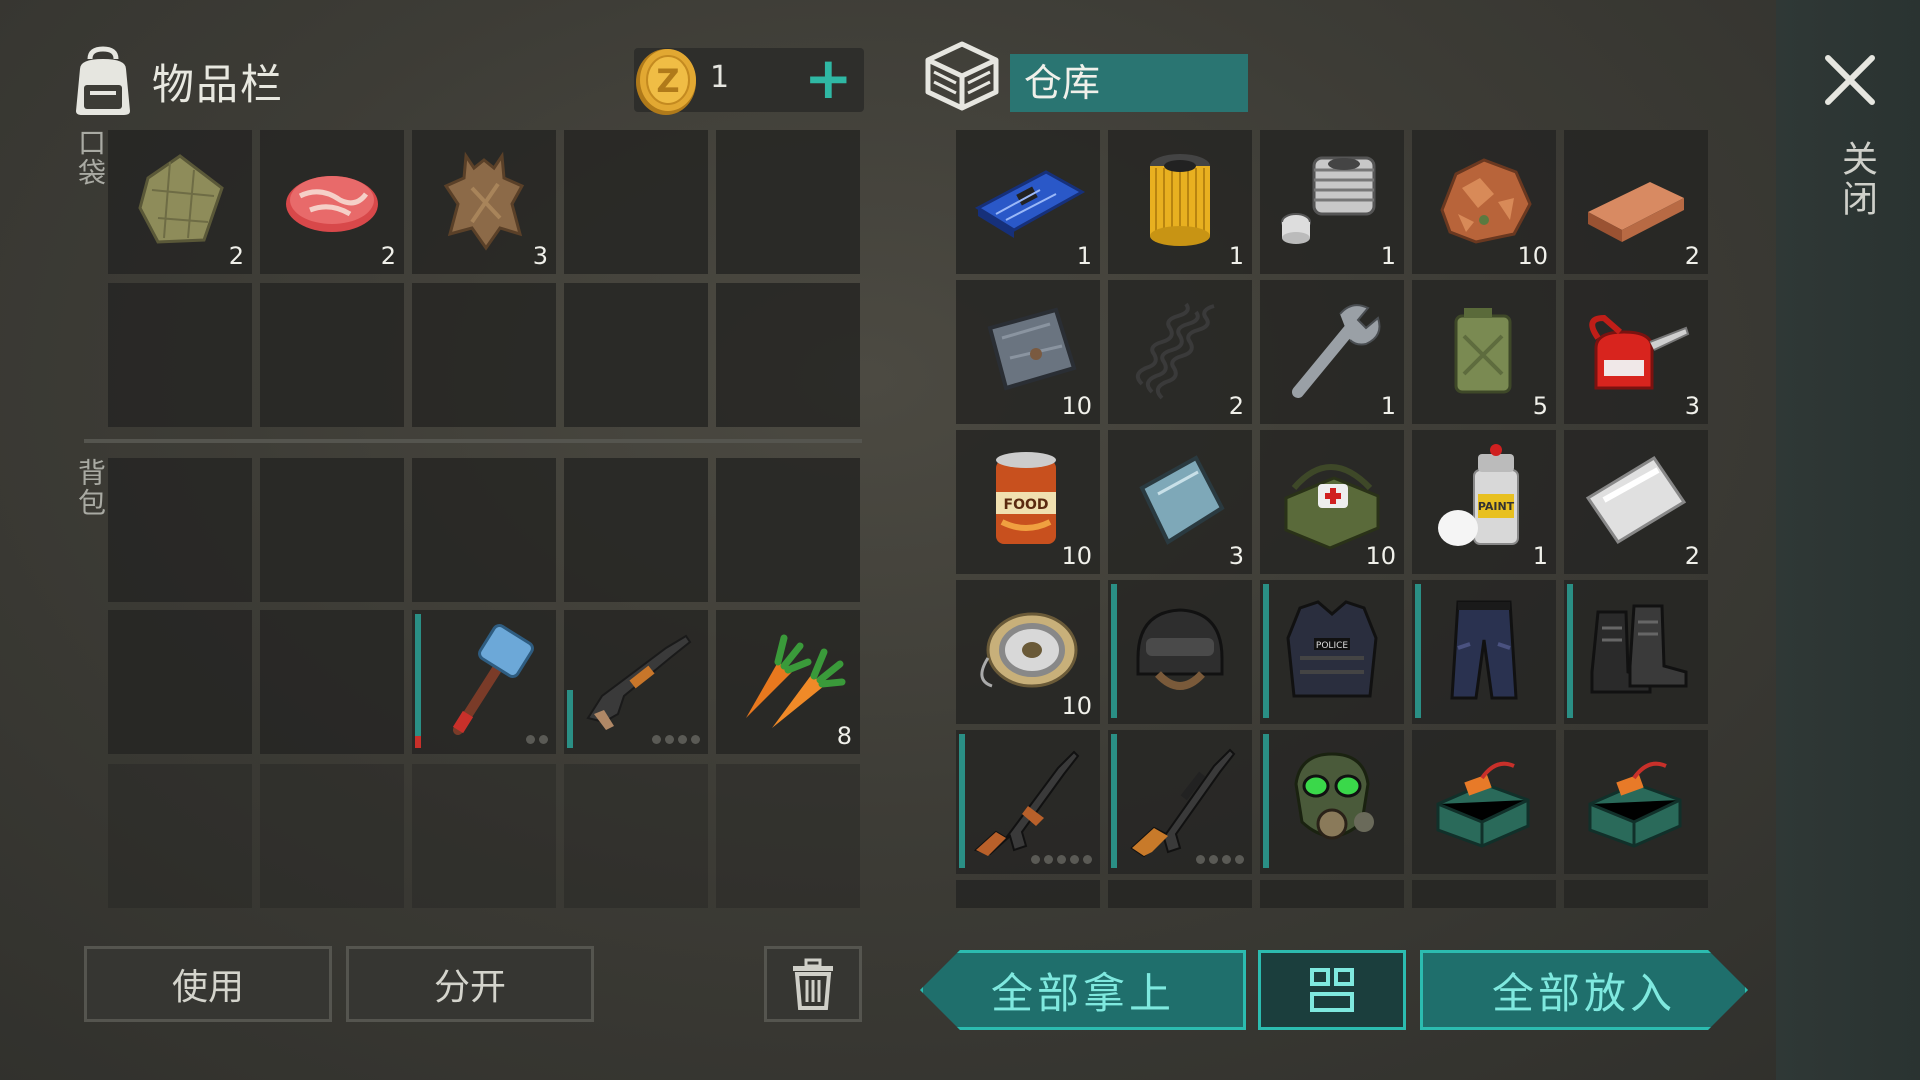 The height and width of the screenshot is (1080, 1920). Describe the element at coordinates (1496, 506) in the screenshot. I see `svg-text: PAINT` at that location.